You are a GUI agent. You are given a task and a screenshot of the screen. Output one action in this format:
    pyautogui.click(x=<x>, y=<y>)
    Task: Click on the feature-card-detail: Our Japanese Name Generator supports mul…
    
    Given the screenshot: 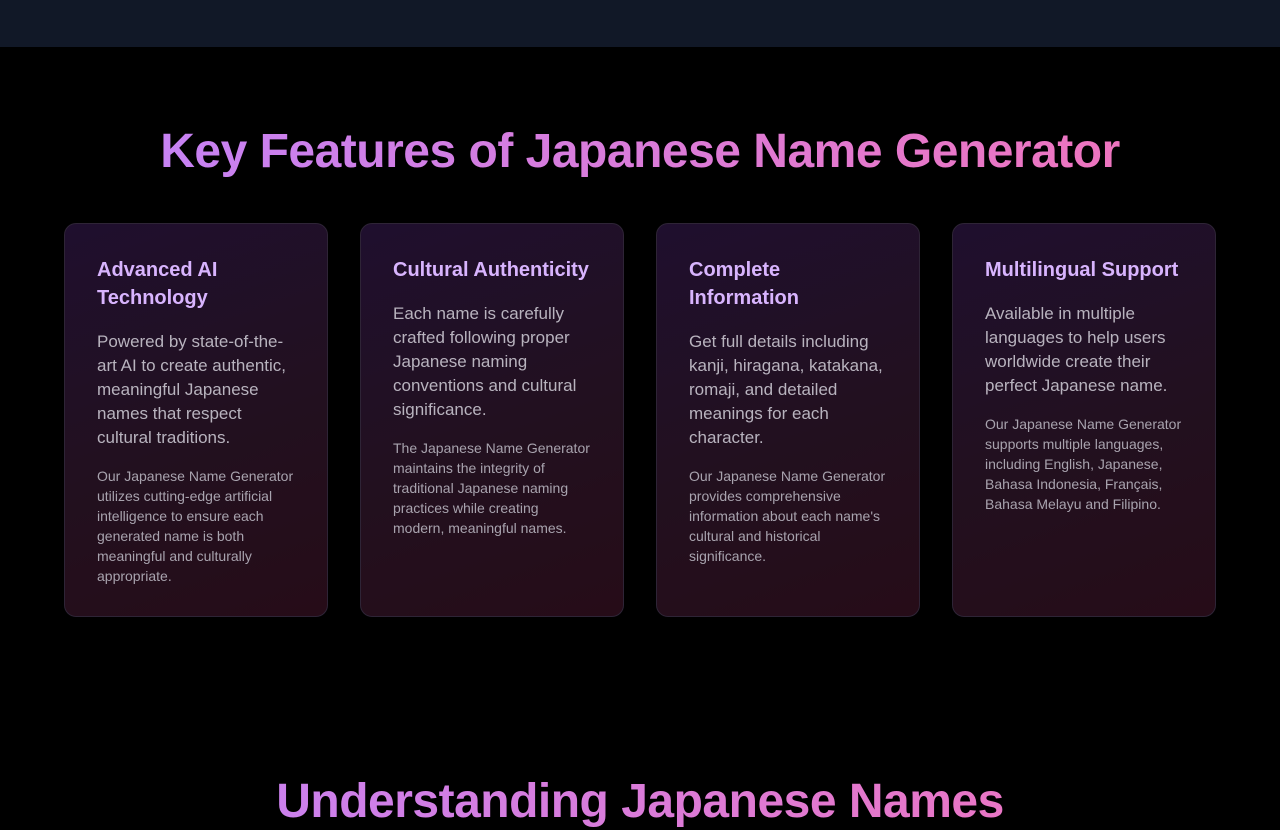 What is the action you would take?
    pyautogui.click(x=1083, y=464)
    